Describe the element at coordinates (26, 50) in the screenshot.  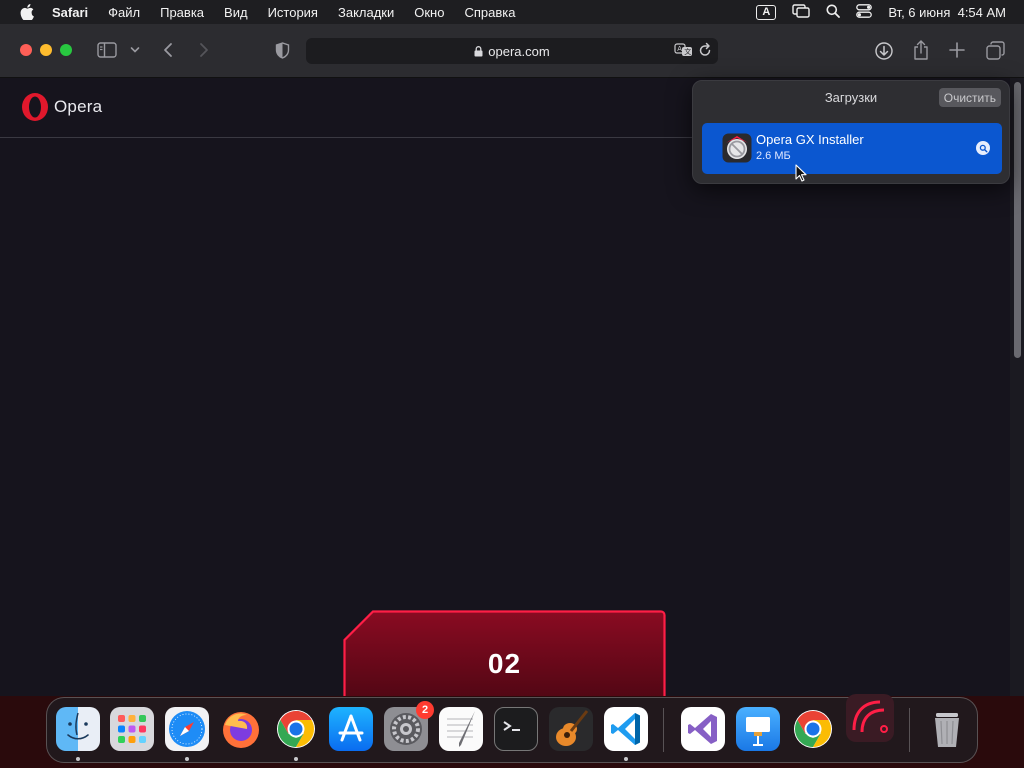
I see `close-window-button` at that location.